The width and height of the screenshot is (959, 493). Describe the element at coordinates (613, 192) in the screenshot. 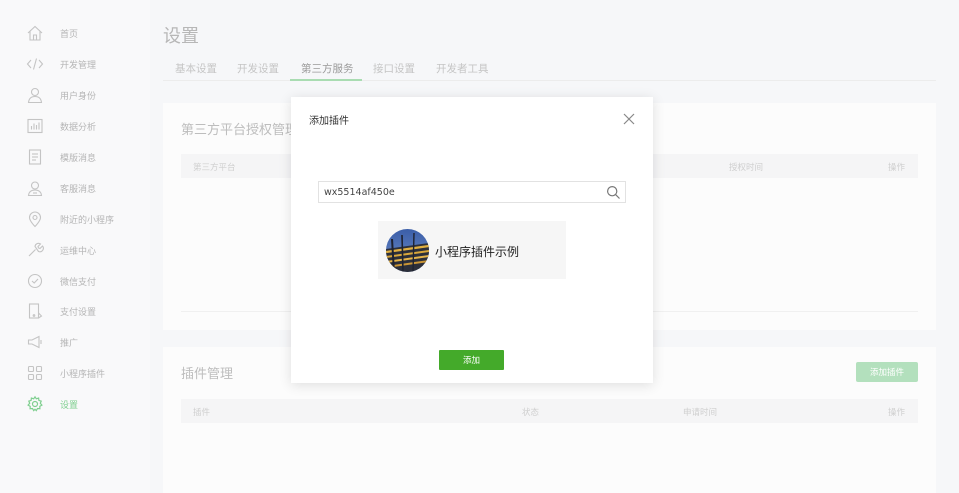

I see `search-icon` at that location.